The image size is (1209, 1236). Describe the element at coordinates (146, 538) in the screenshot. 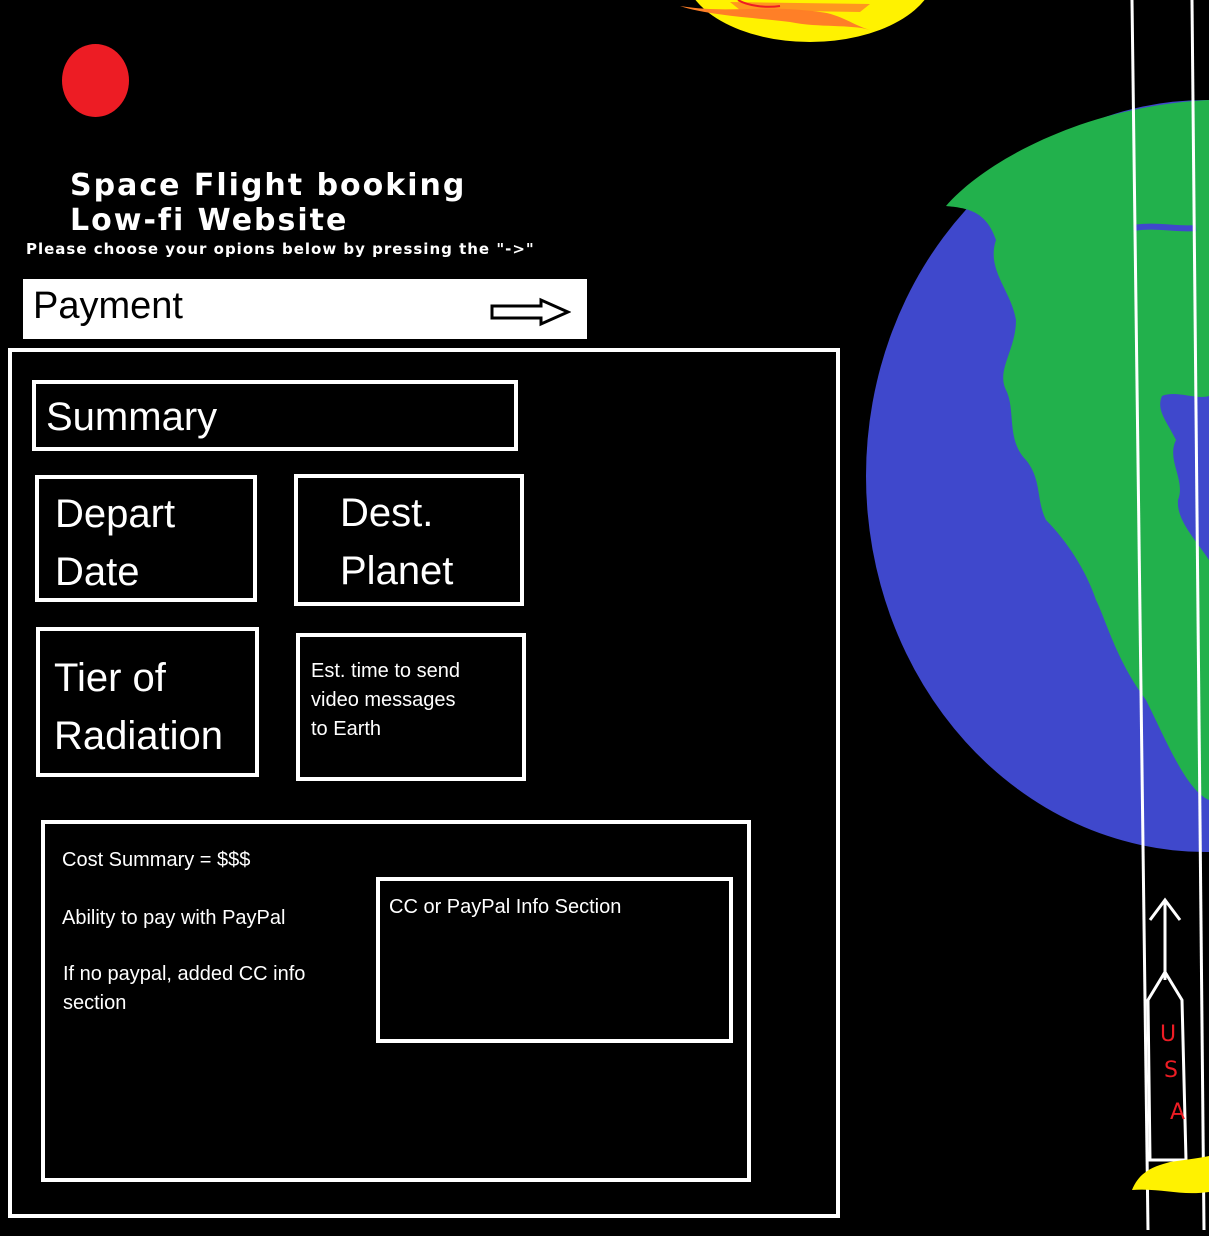

I see `depart-date-box: Depart Date` at that location.